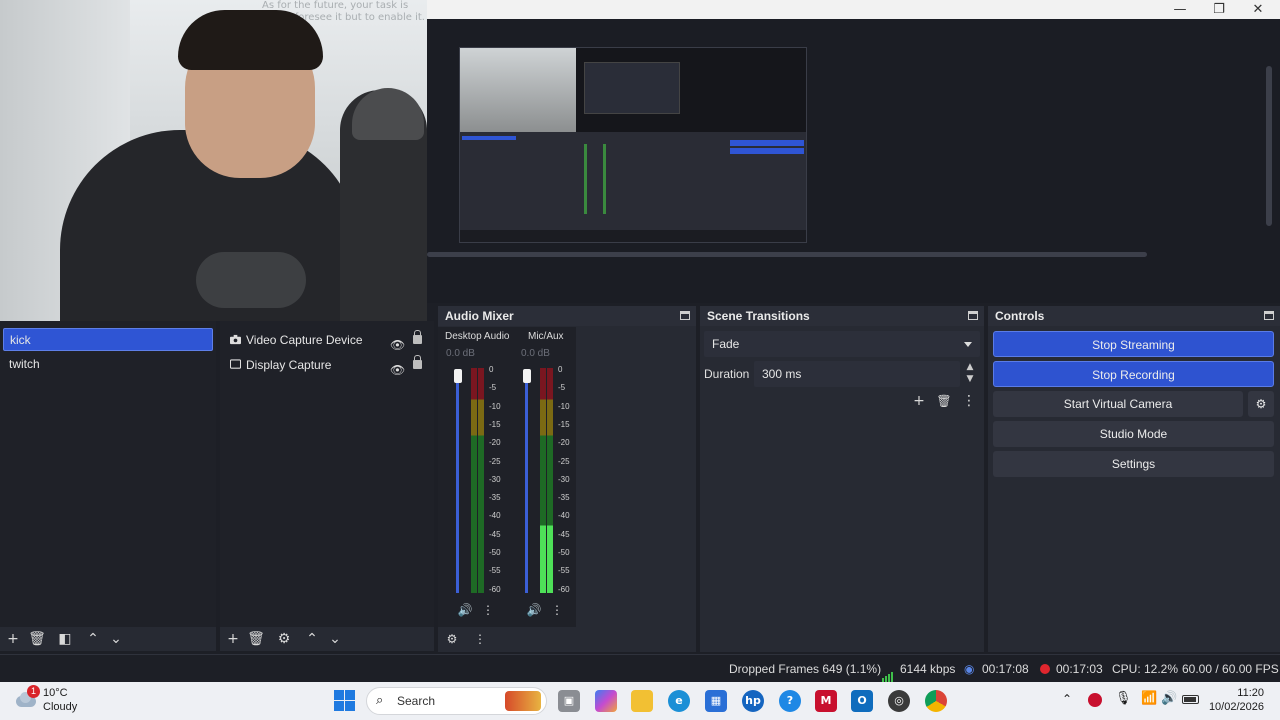  I want to click on move-source-up-icon: ⌃, so click(312, 639).